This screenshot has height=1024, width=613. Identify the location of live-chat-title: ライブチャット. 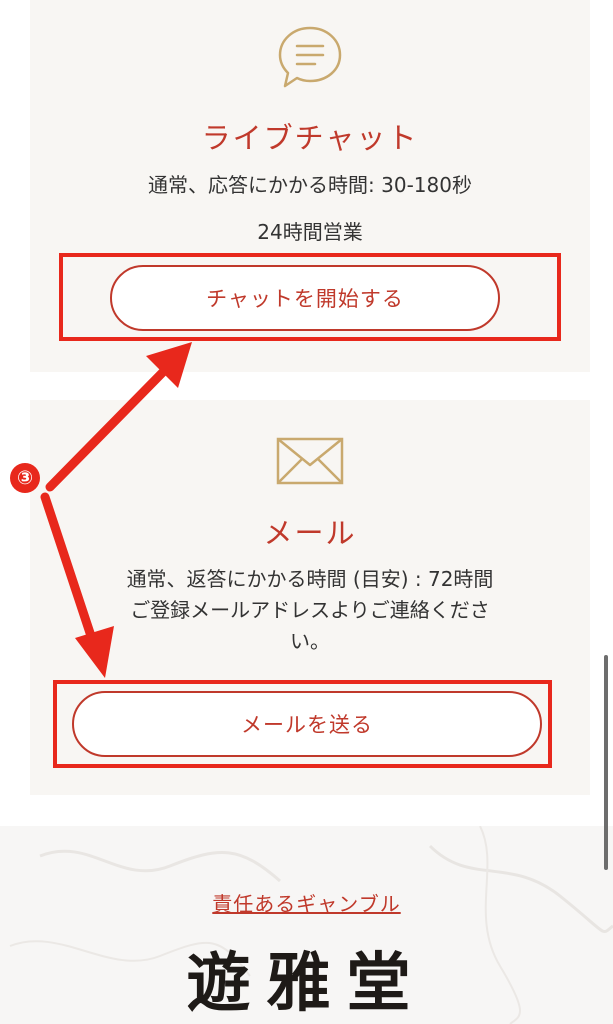
(310, 138).